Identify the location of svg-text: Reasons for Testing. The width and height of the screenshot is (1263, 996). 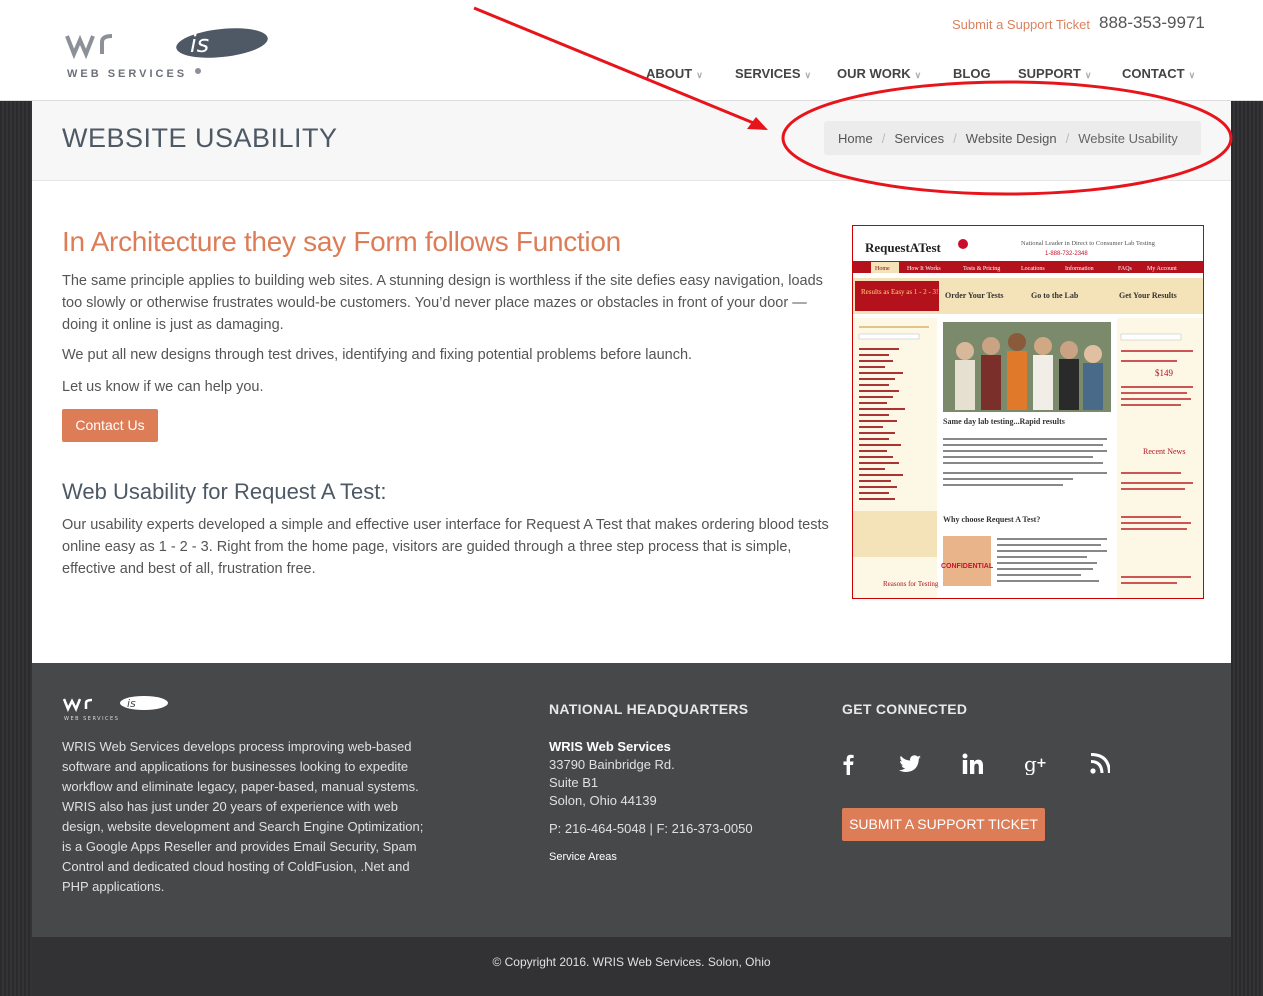
(911, 584).